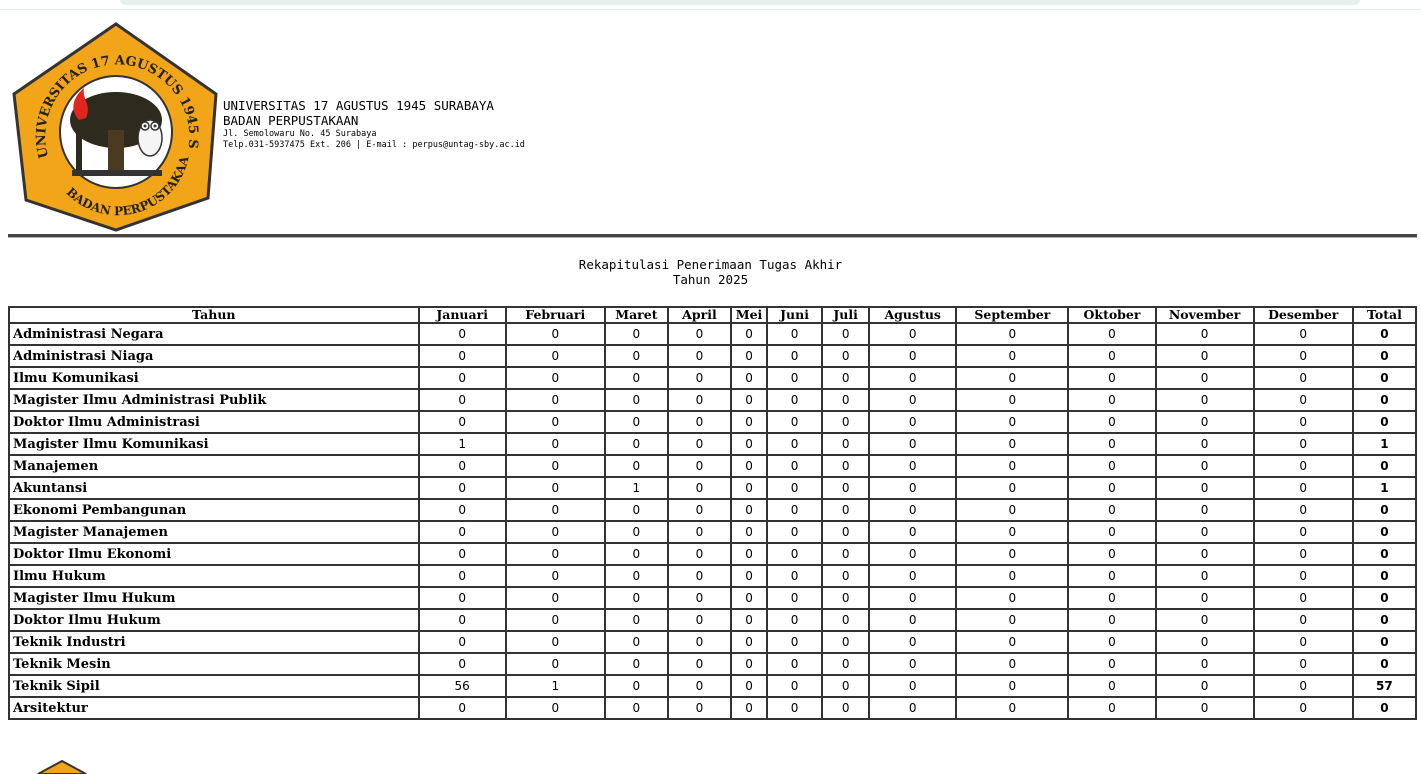 The width and height of the screenshot is (1421, 774). I want to click on column-header-total: Total, so click(1384, 315).